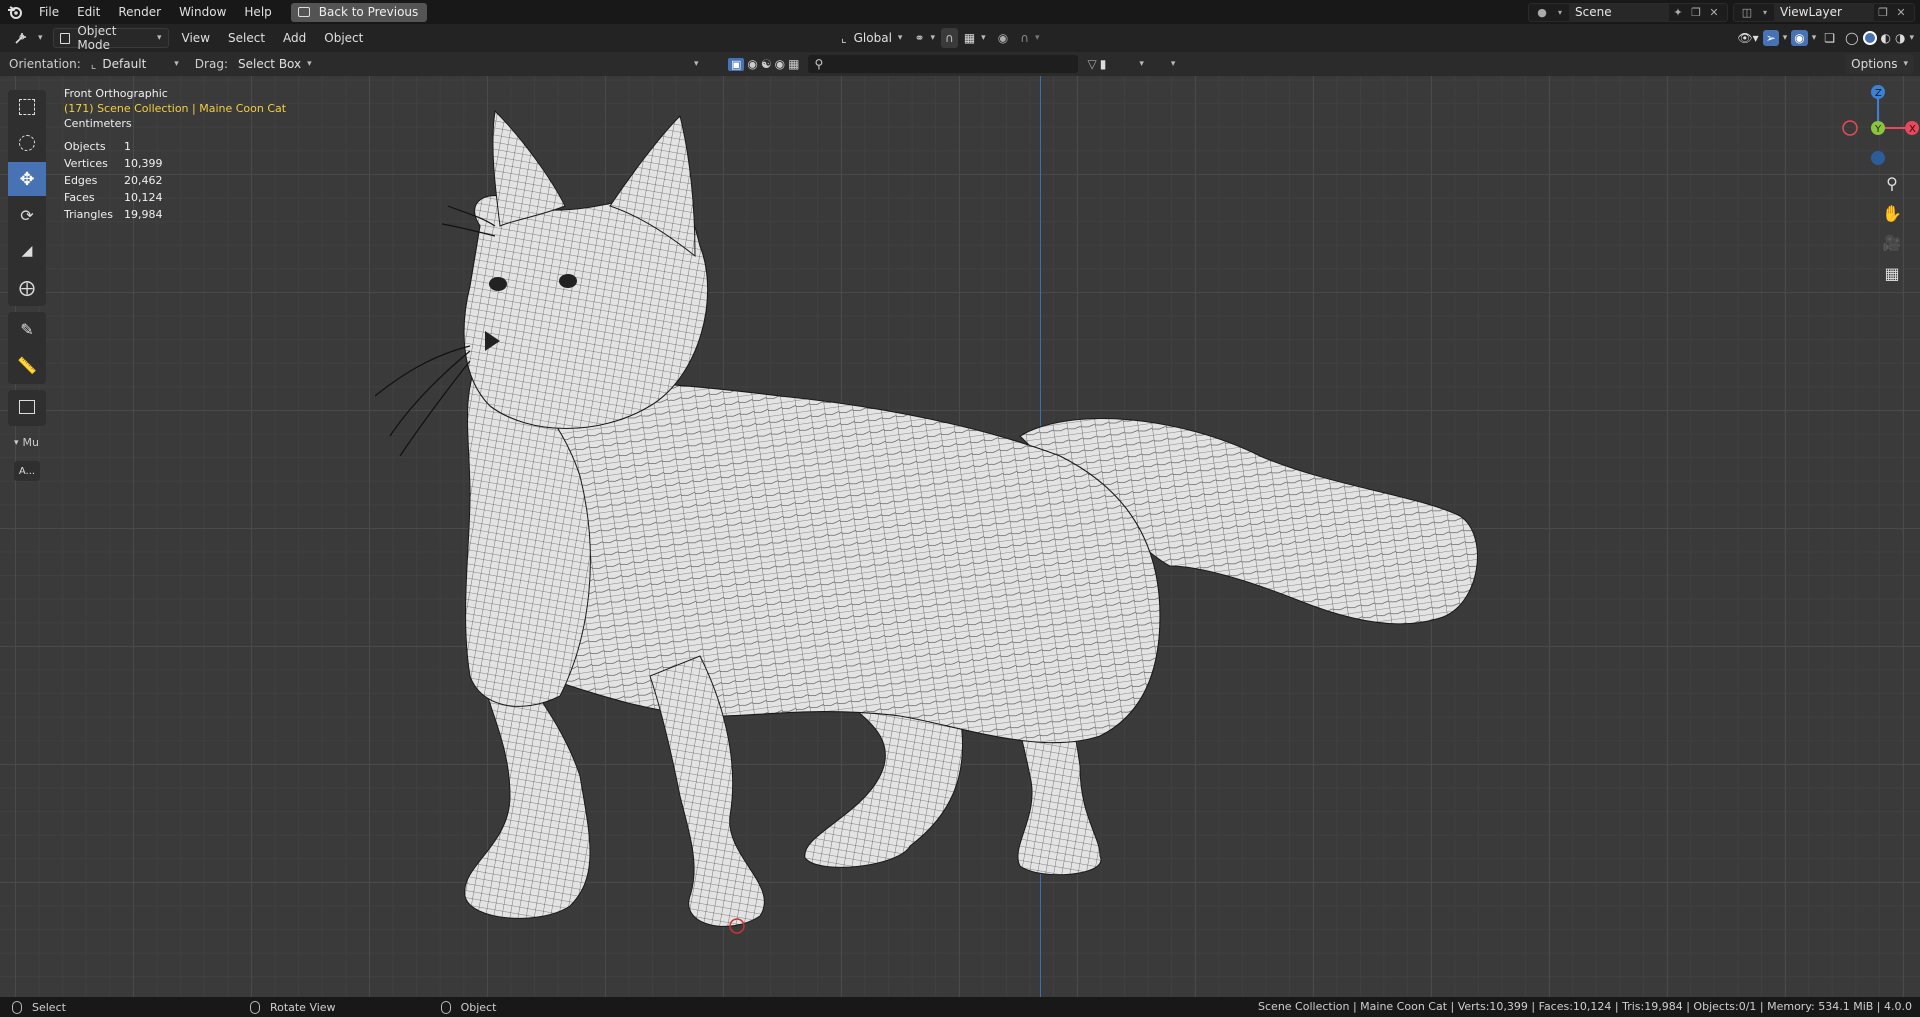 Image resolution: width=1920 pixels, height=1017 pixels. What do you see at coordinates (88, 12) in the screenshot?
I see `menu-edit: Edit` at bounding box center [88, 12].